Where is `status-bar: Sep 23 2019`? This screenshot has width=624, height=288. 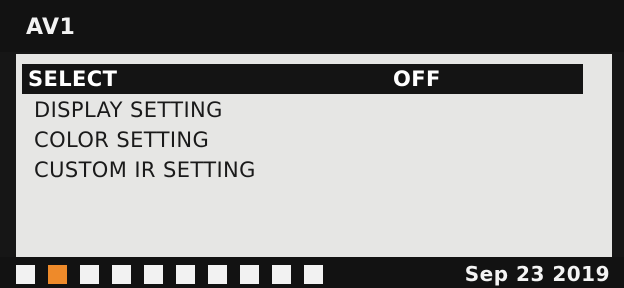 status-bar: Sep 23 2019 is located at coordinates (312, 272).